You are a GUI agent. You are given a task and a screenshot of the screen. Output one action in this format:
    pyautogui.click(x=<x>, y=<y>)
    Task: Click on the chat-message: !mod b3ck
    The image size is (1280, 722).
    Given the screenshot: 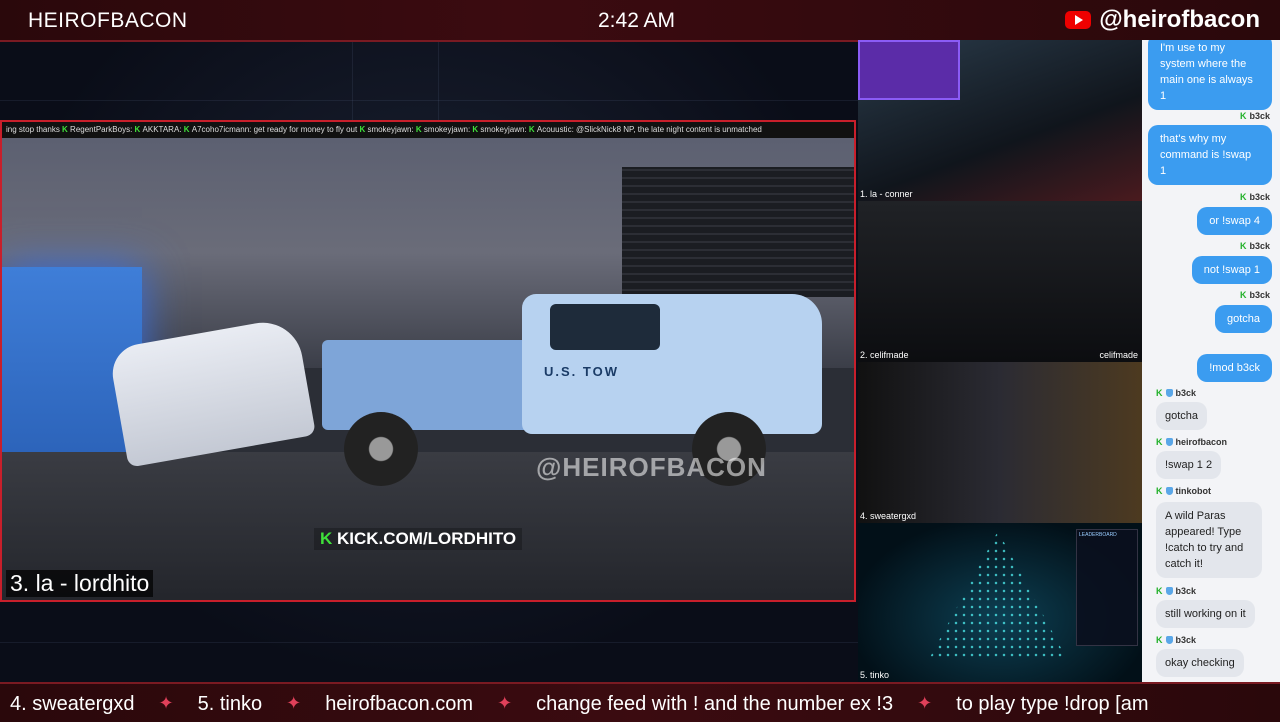 What is the action you would take?
    pyautogui.click(x=1234, y=368)
    